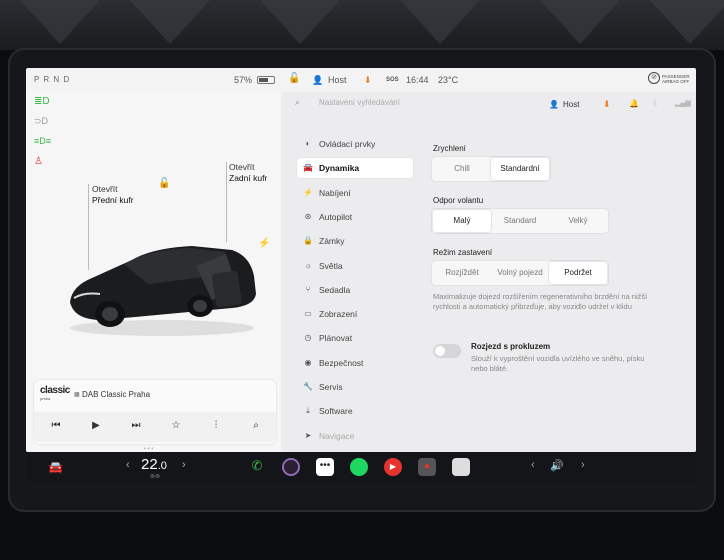  What do you see at coordinates (347, 144) in the screenshot?
I see `settings-menu-label: Ovládací prvky` at bounding box center [347, 144].